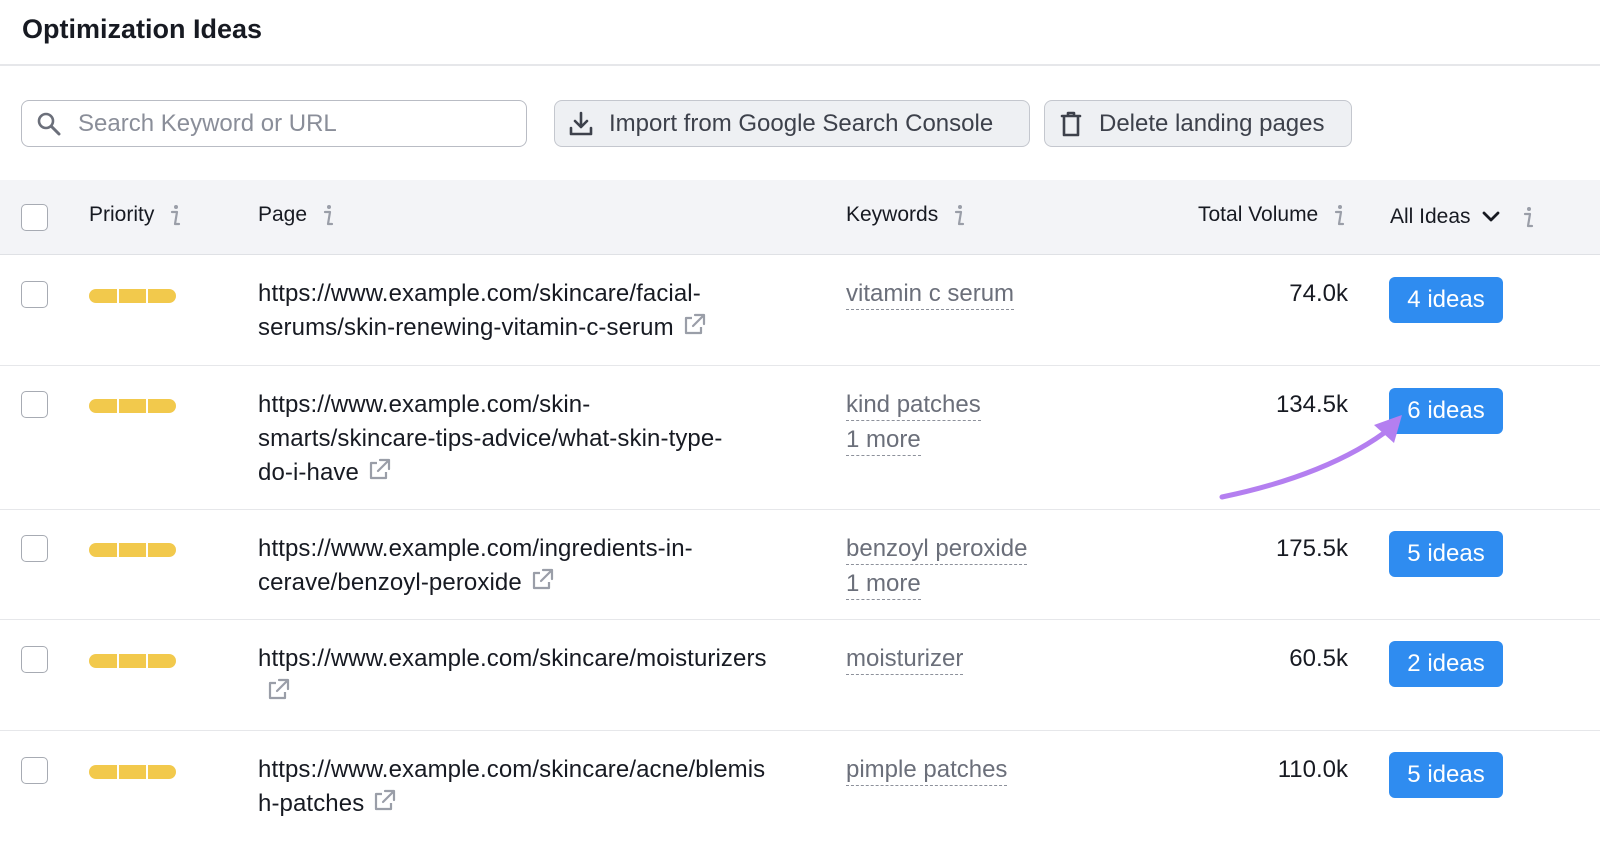 This screenshot has height=855, width=1600. Describe the element at coordinates (283, 214) in the screenshot. I see `column-label: Page` at that location.